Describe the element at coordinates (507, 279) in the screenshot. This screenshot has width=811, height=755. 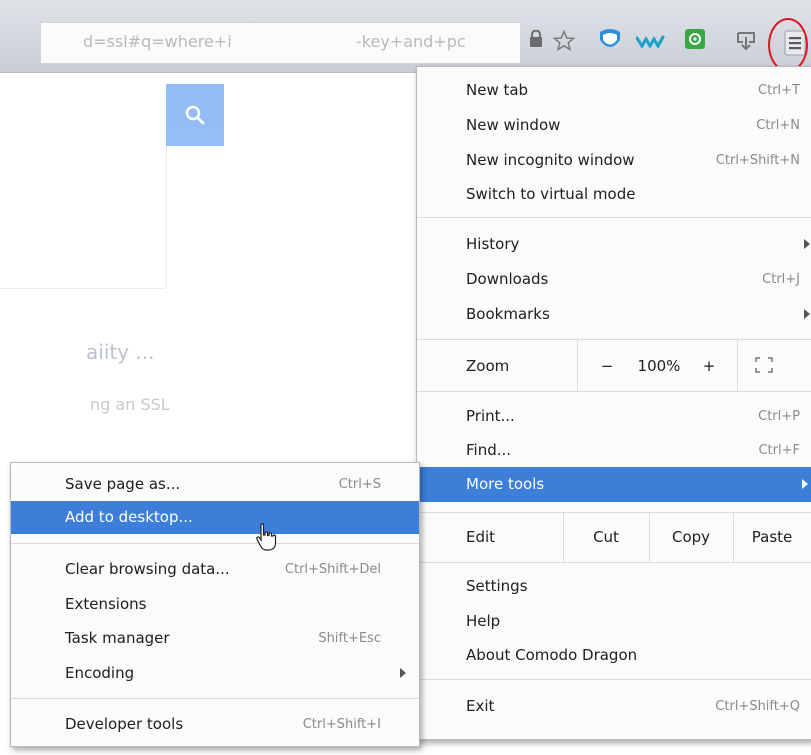
I see `label: Downloads` at that location.